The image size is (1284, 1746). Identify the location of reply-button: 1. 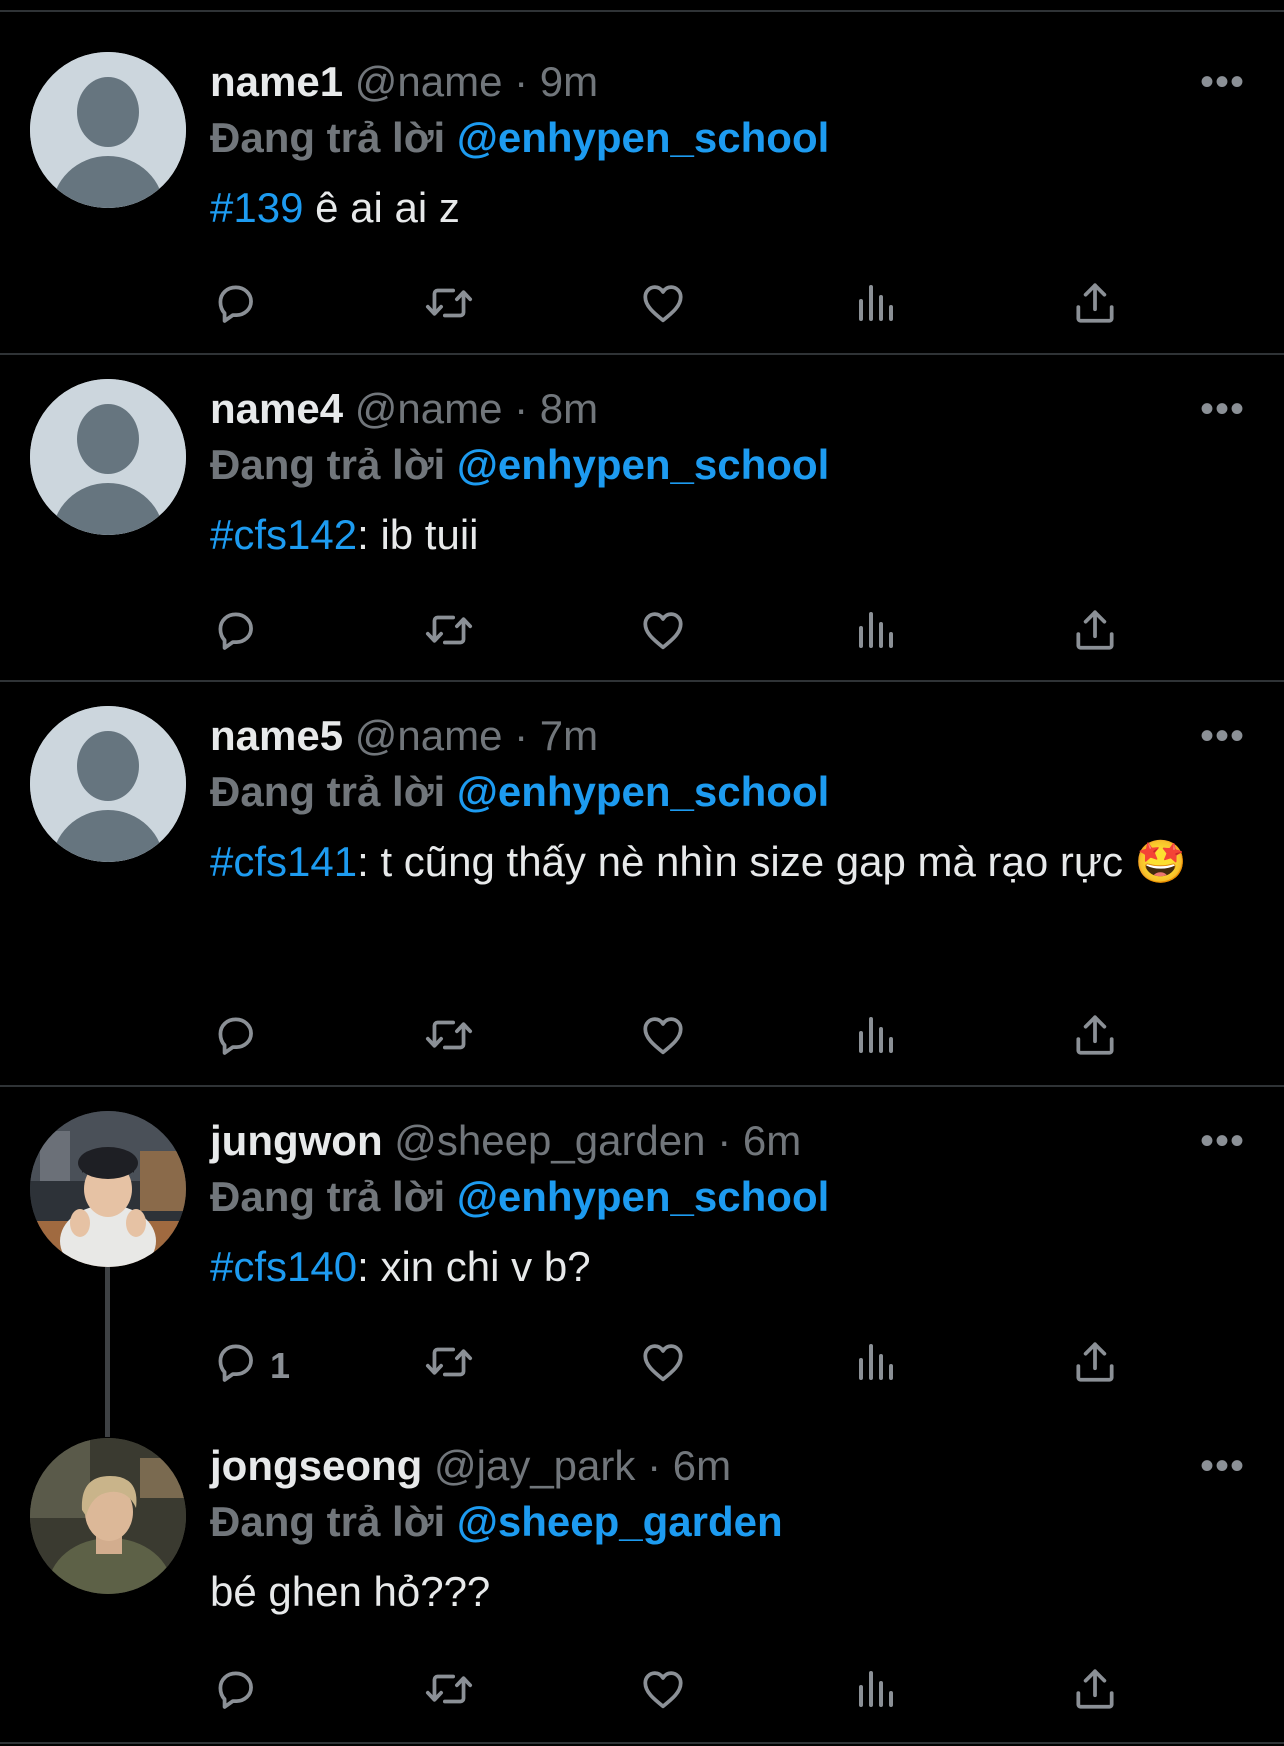
(250, 1367).